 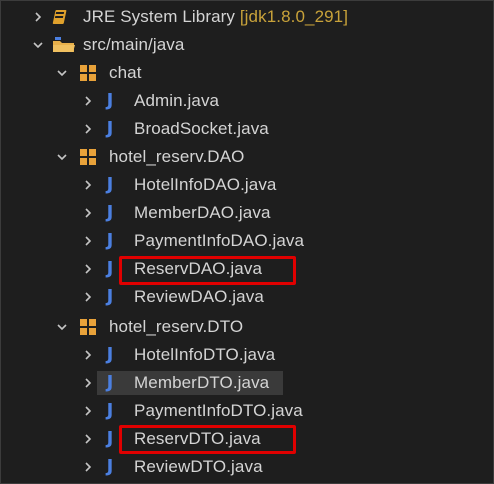 I want to click on tree-item-label: HotelInfoDAO.java, so click(x=205, y=184).